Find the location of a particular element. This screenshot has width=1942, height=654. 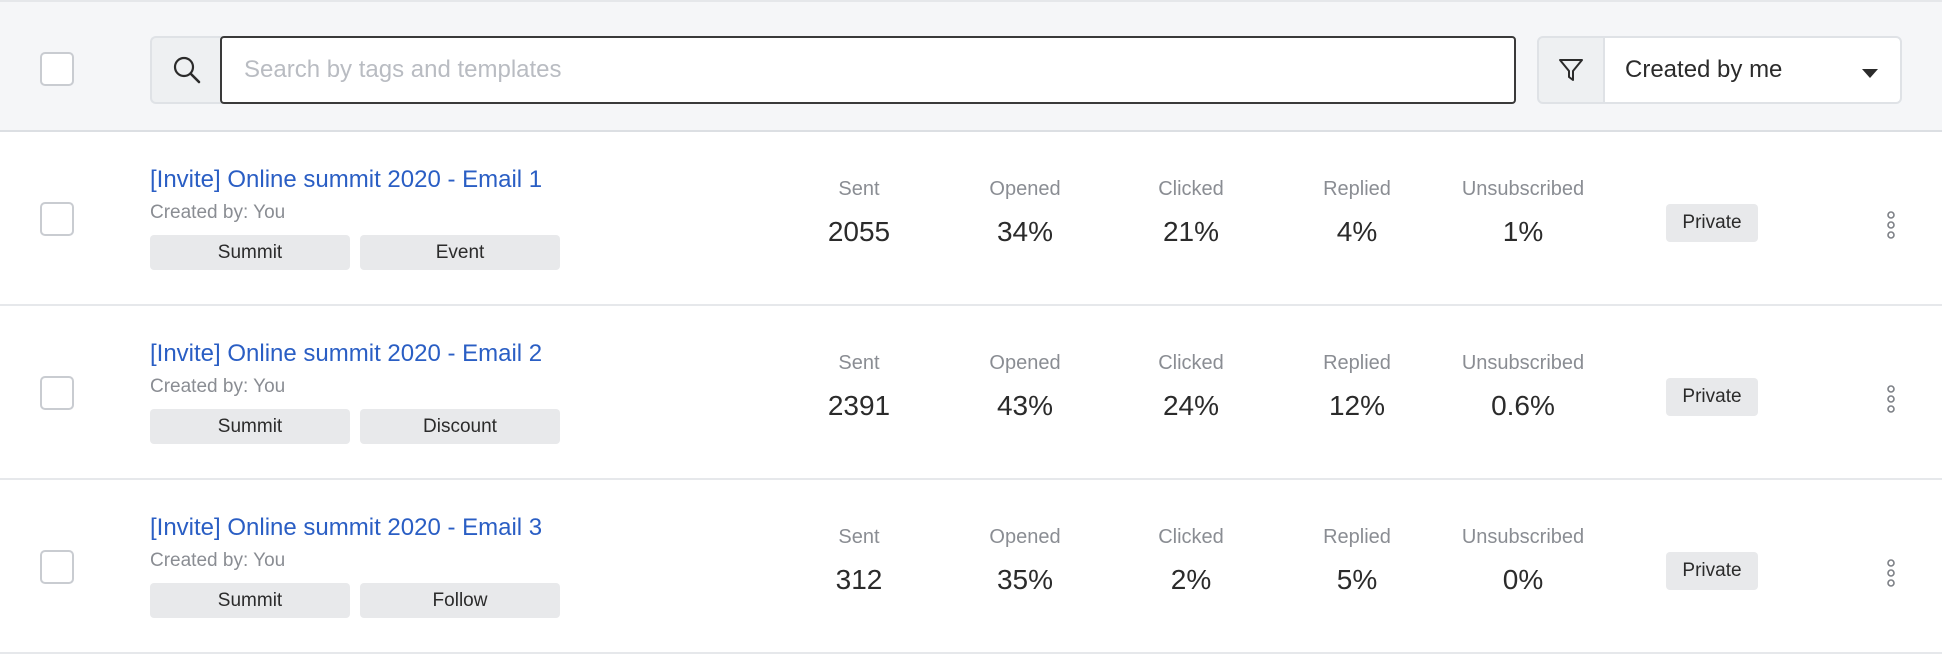

template-title-link: [Invite] Online summit 2020 - Email 1 is located at coordinates (346, 180).